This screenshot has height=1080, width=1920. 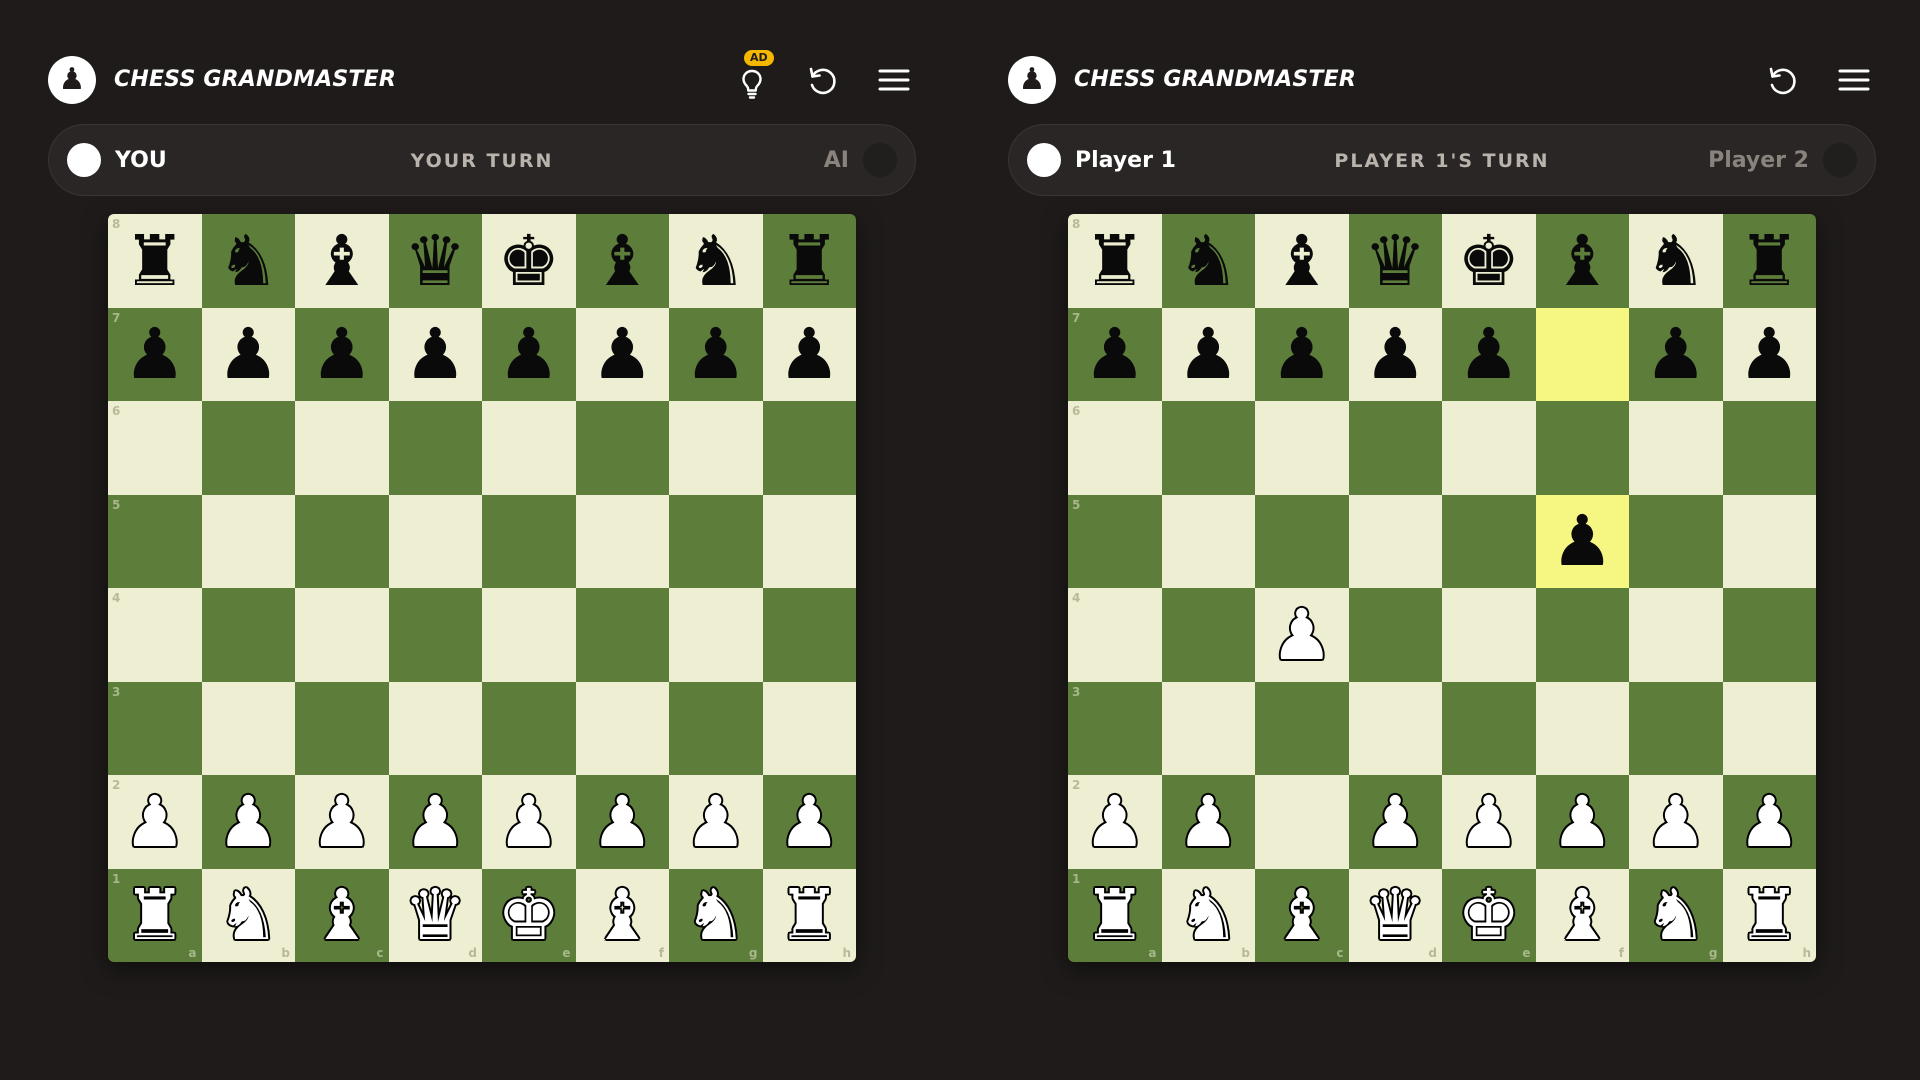 What do you see at coordinates (1208, 728) in the screenshot?
I see `square-b3` at bounding box center [1208, 728].